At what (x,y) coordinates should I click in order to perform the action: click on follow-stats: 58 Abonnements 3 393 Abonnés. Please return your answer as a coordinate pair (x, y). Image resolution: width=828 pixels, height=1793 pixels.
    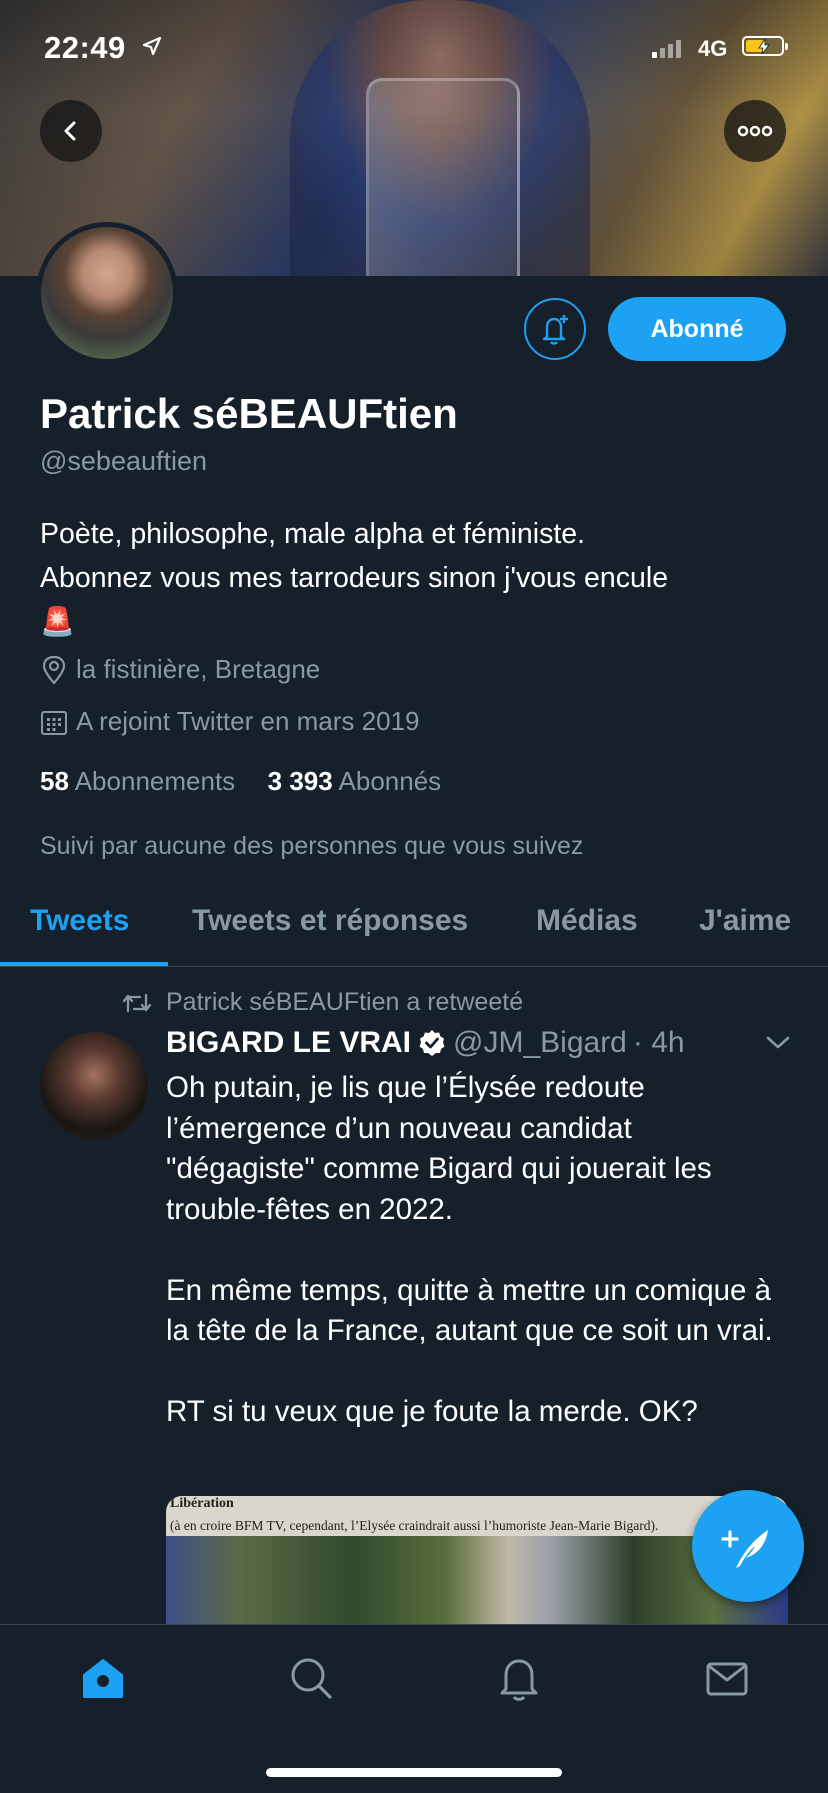
    Looking at the image, I should click on (240, 781).